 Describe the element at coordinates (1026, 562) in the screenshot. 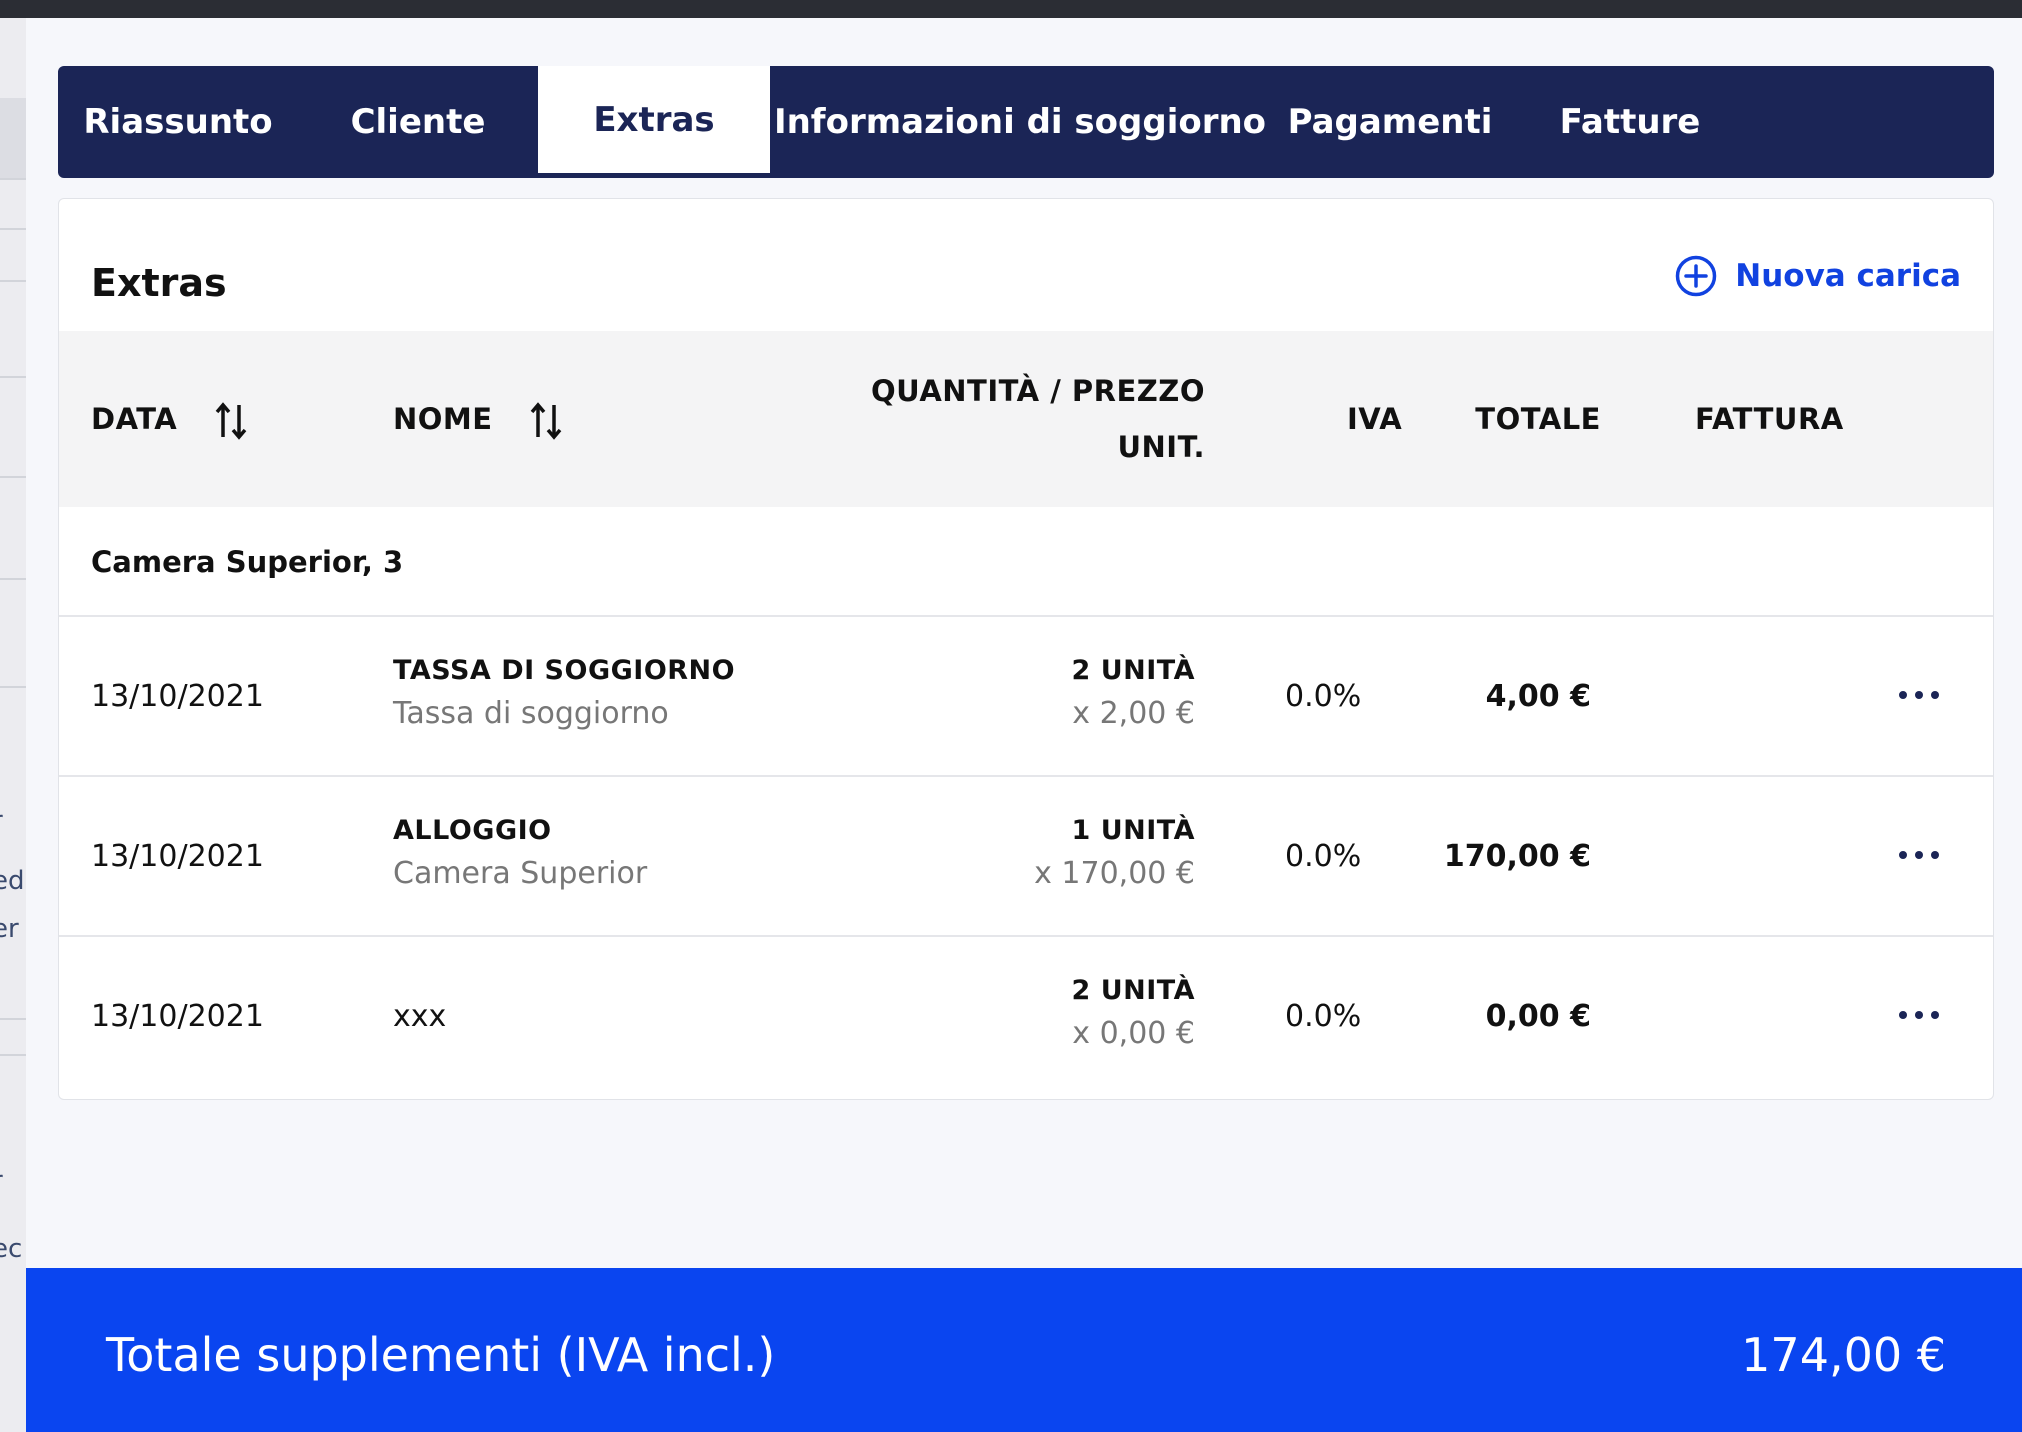

I see `room-group-row: Camera Superior, 3` at that location.